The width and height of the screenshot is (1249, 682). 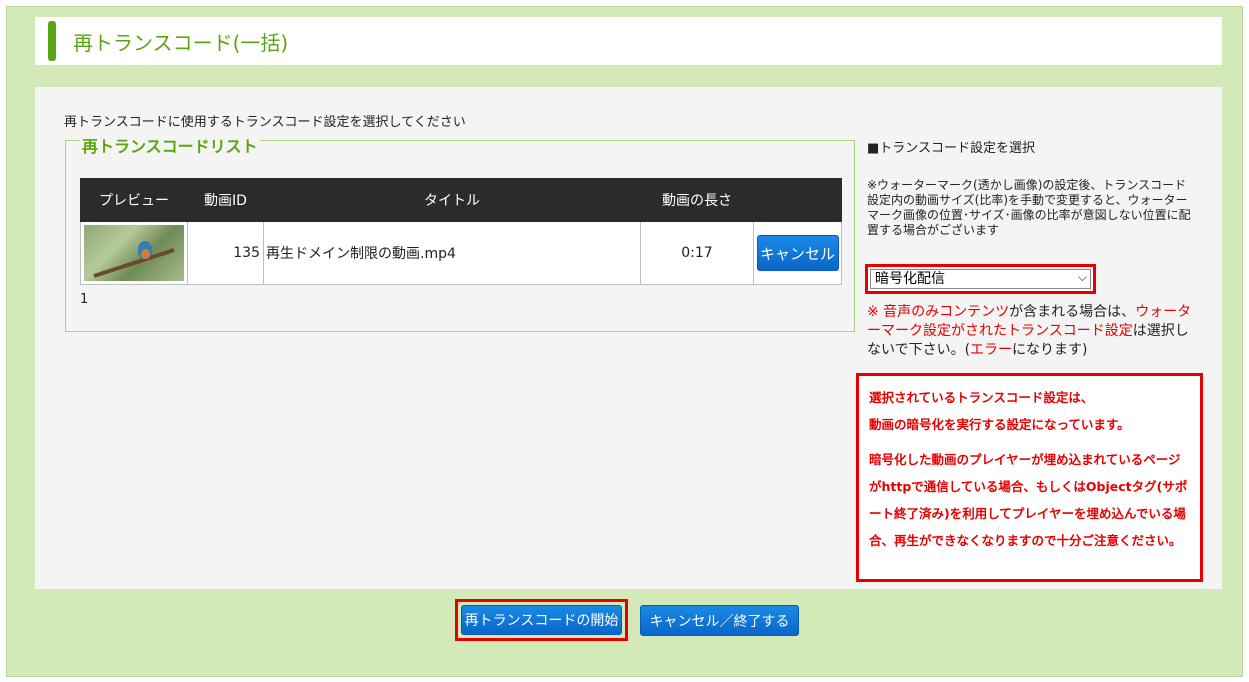 I want to click on column-header-action, so click(x=797, y=200).